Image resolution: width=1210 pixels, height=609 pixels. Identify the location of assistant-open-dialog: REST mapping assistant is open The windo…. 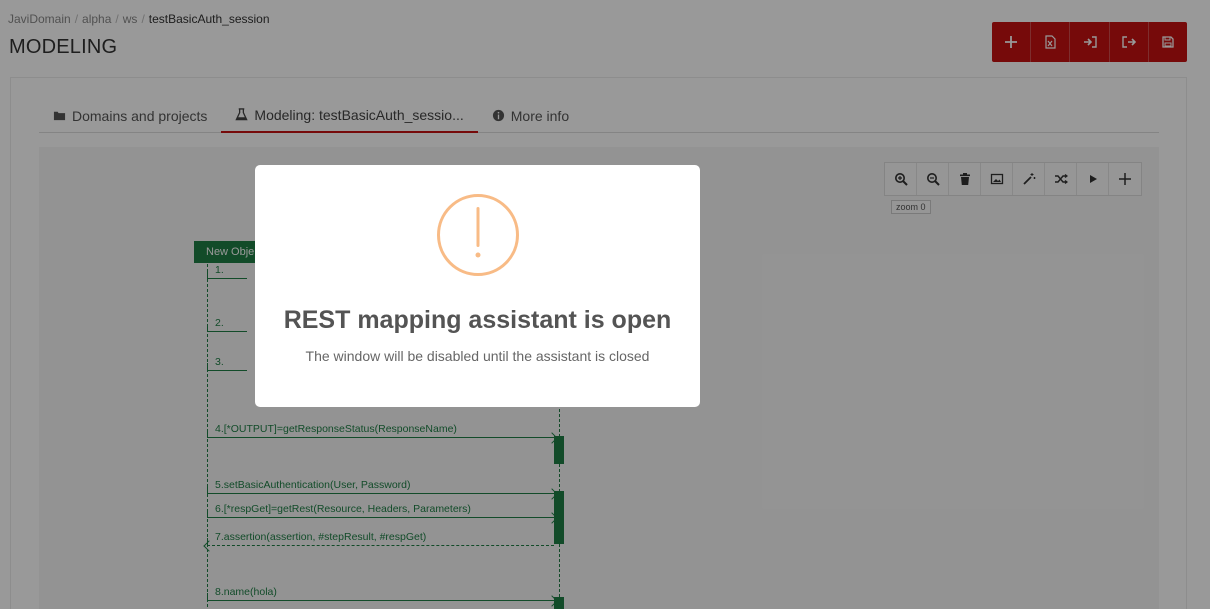
(477, 286).